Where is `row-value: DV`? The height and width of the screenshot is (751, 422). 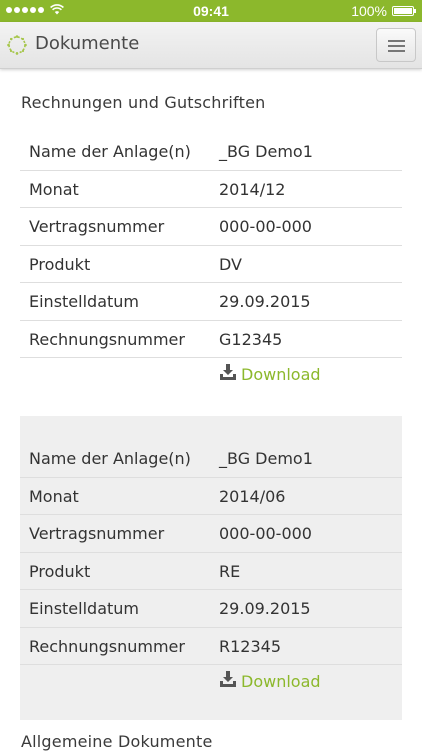 row-value: DV is located at coordinates (230, 264).